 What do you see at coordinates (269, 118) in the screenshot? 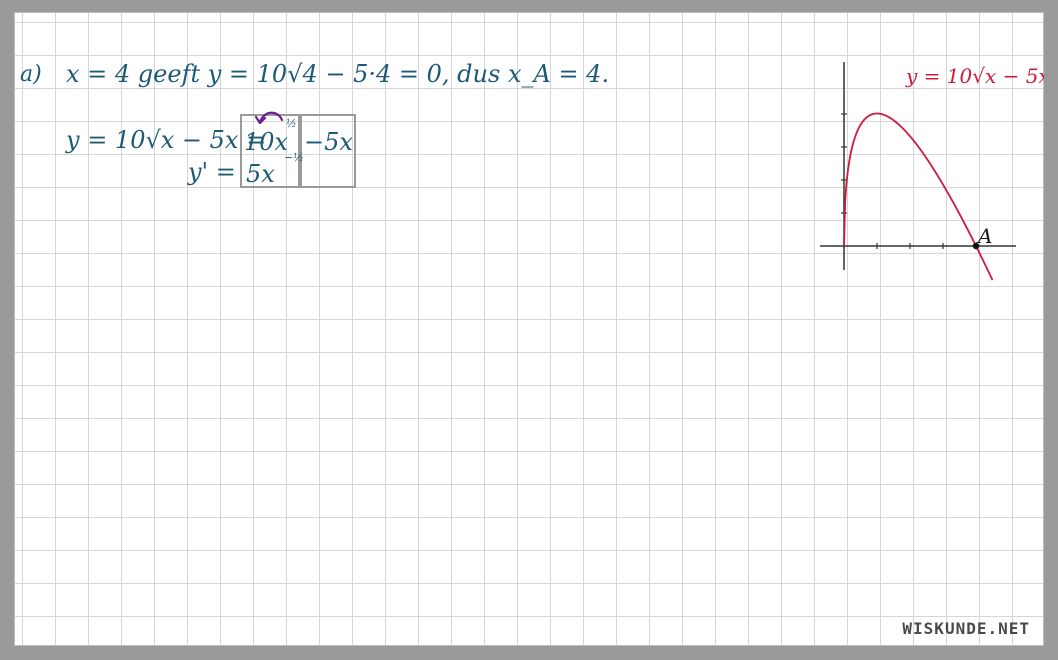
I see `exponent-arrow-icon` at bounding box center [269, 118].